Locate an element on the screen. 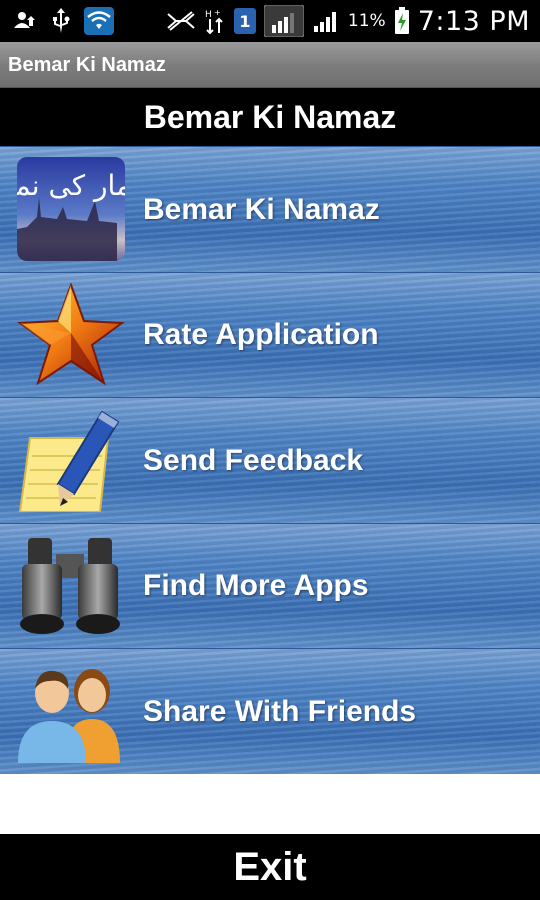  battery-percent: 11% is located at coordinates (366, 21).